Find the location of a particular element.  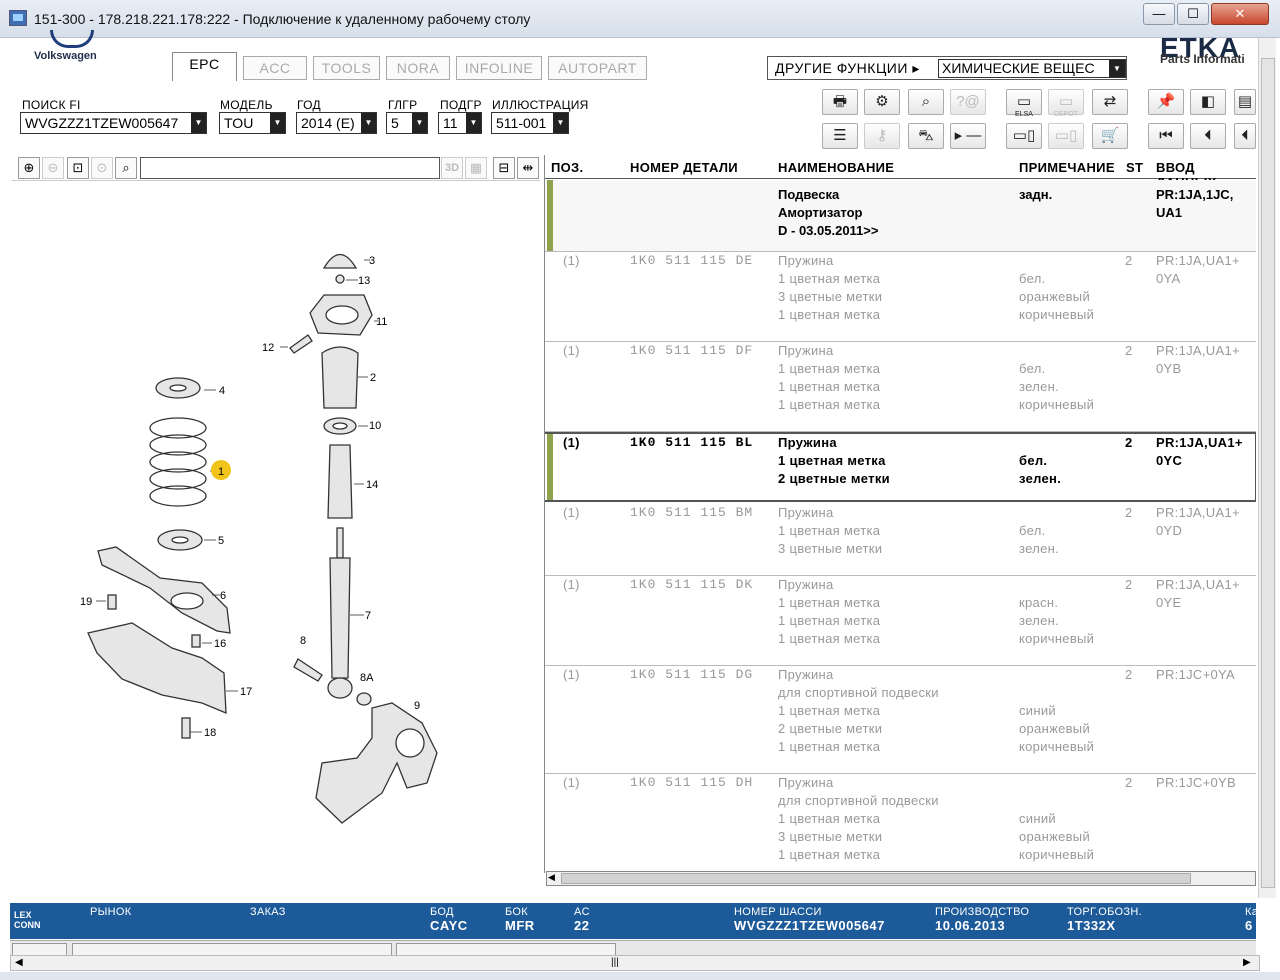

group-input-line: PR:1JA,1JC, is located at coordinates (1195, 194).